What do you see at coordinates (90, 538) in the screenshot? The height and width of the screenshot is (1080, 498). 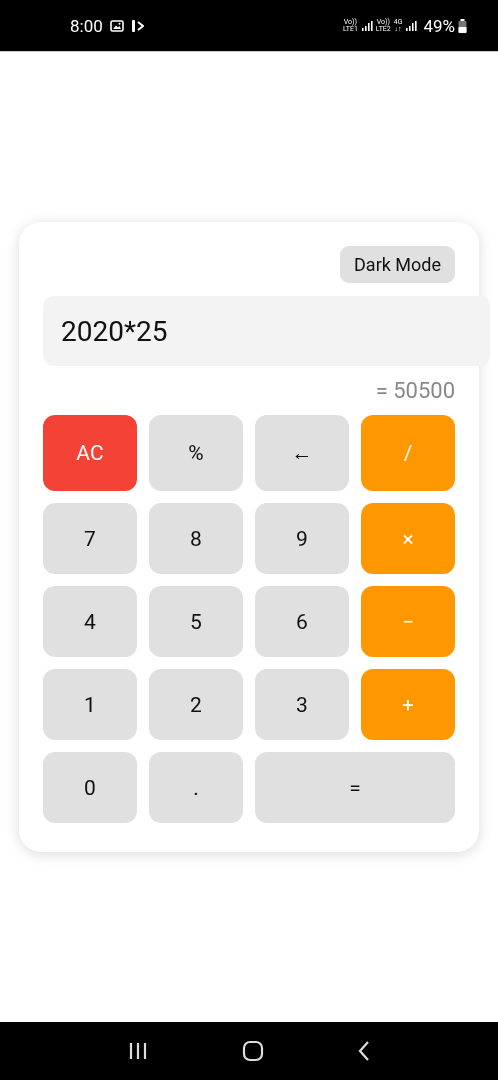 I see `digit-key: 7` at bounding box center [90, 538].